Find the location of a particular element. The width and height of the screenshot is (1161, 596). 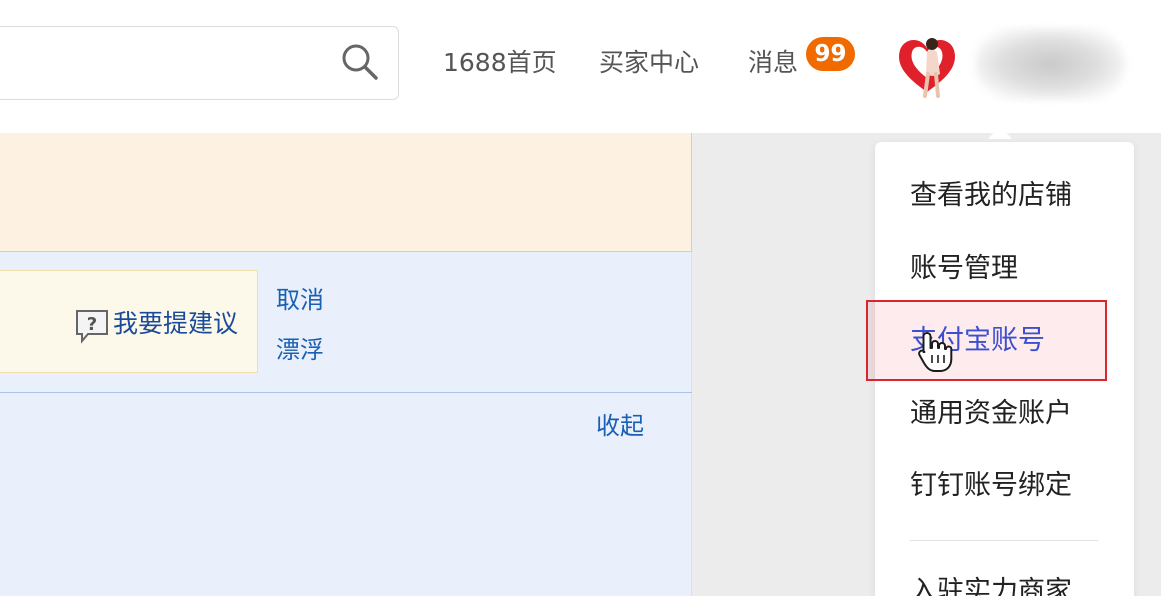

menu-item-general-funds-account: 通用资金账户 is located at coordinates (991, 414).